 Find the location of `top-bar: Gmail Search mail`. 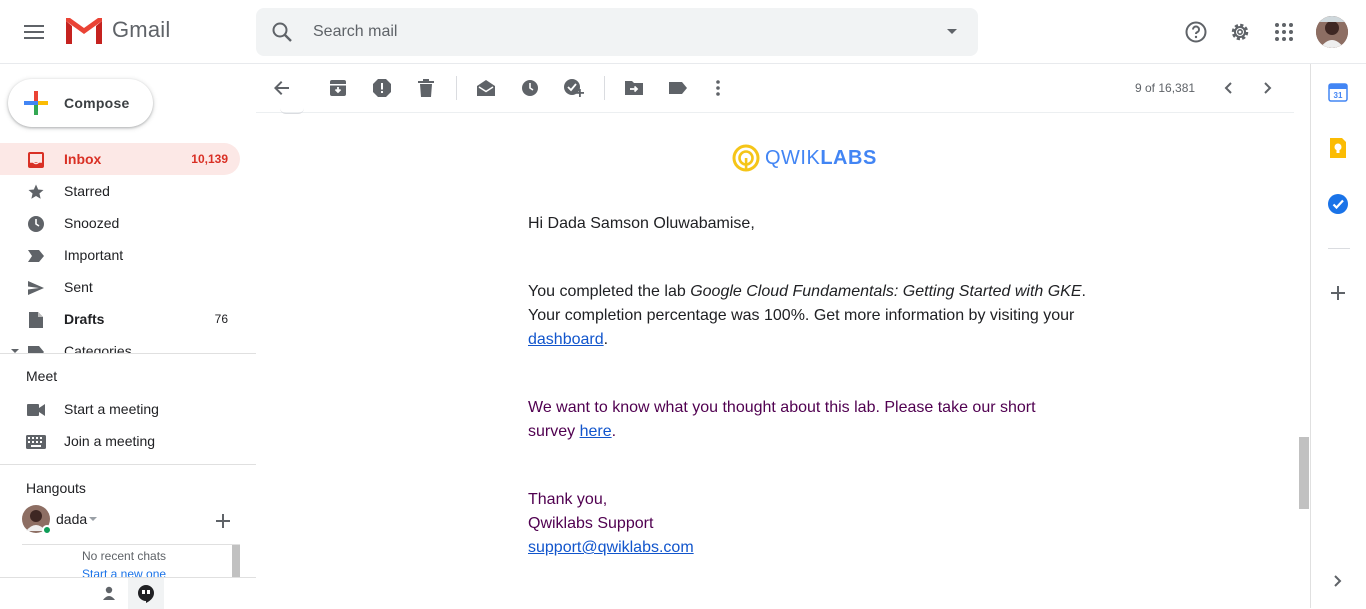

top-bar: Gmail Search mail is located at coordinates (683, 32).